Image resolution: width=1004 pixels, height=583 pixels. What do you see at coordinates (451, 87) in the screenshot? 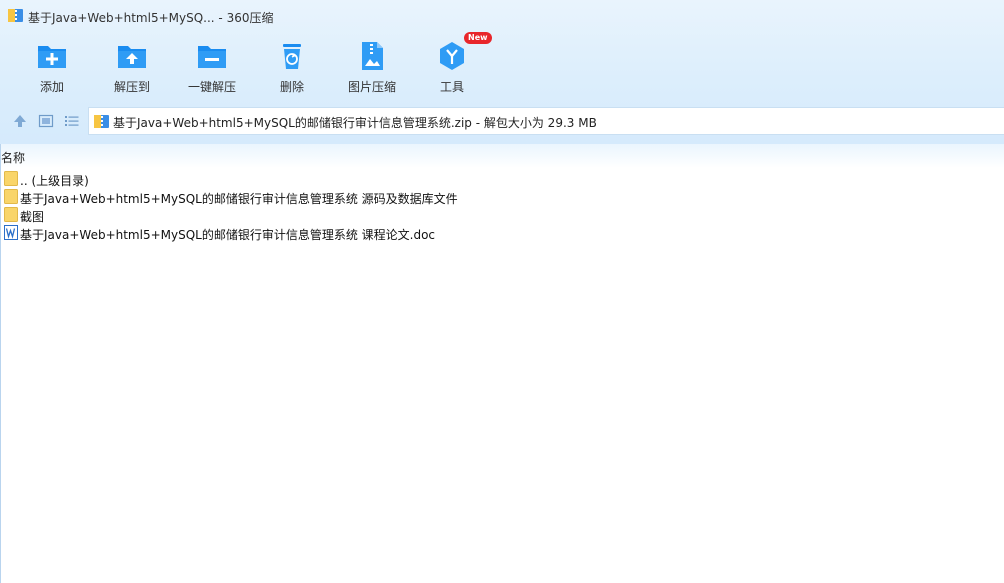
I see `tools-button-label: 工具` at bounding box center [451, 87].